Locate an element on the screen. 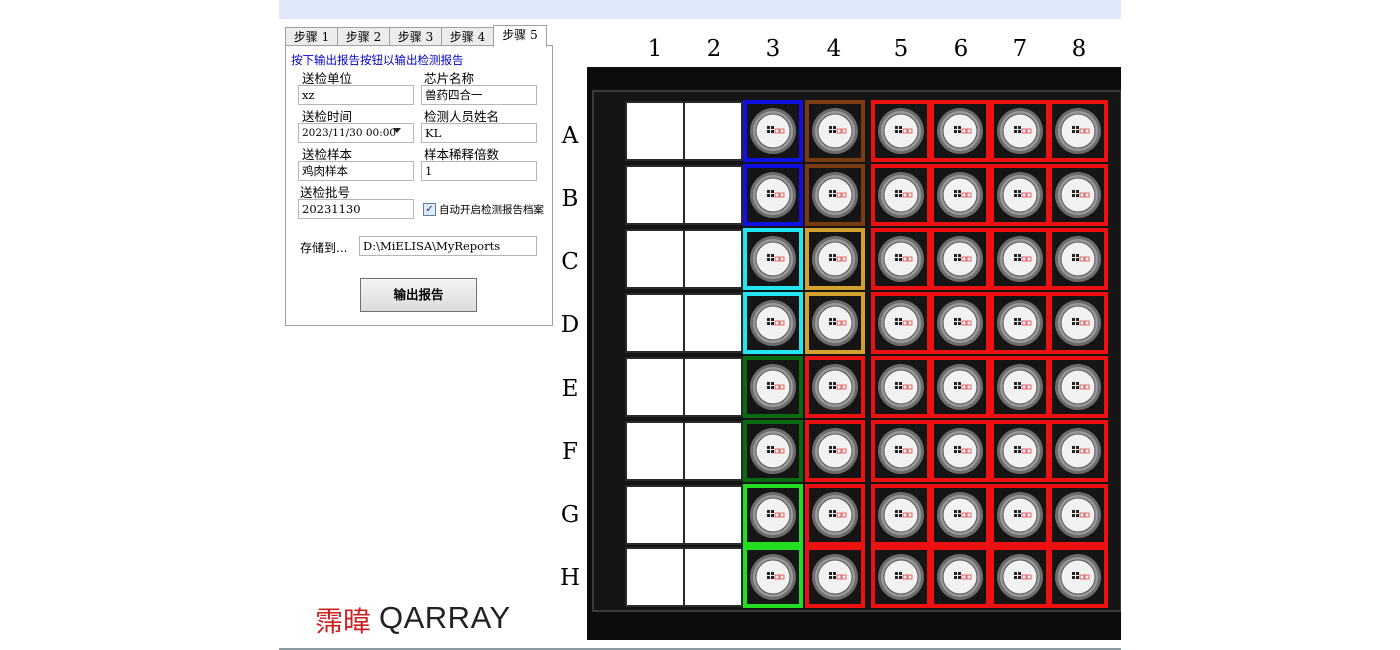 This screenshot has height=650, width=1400. column-label-6: 6 is located at coordinates (961, 49).